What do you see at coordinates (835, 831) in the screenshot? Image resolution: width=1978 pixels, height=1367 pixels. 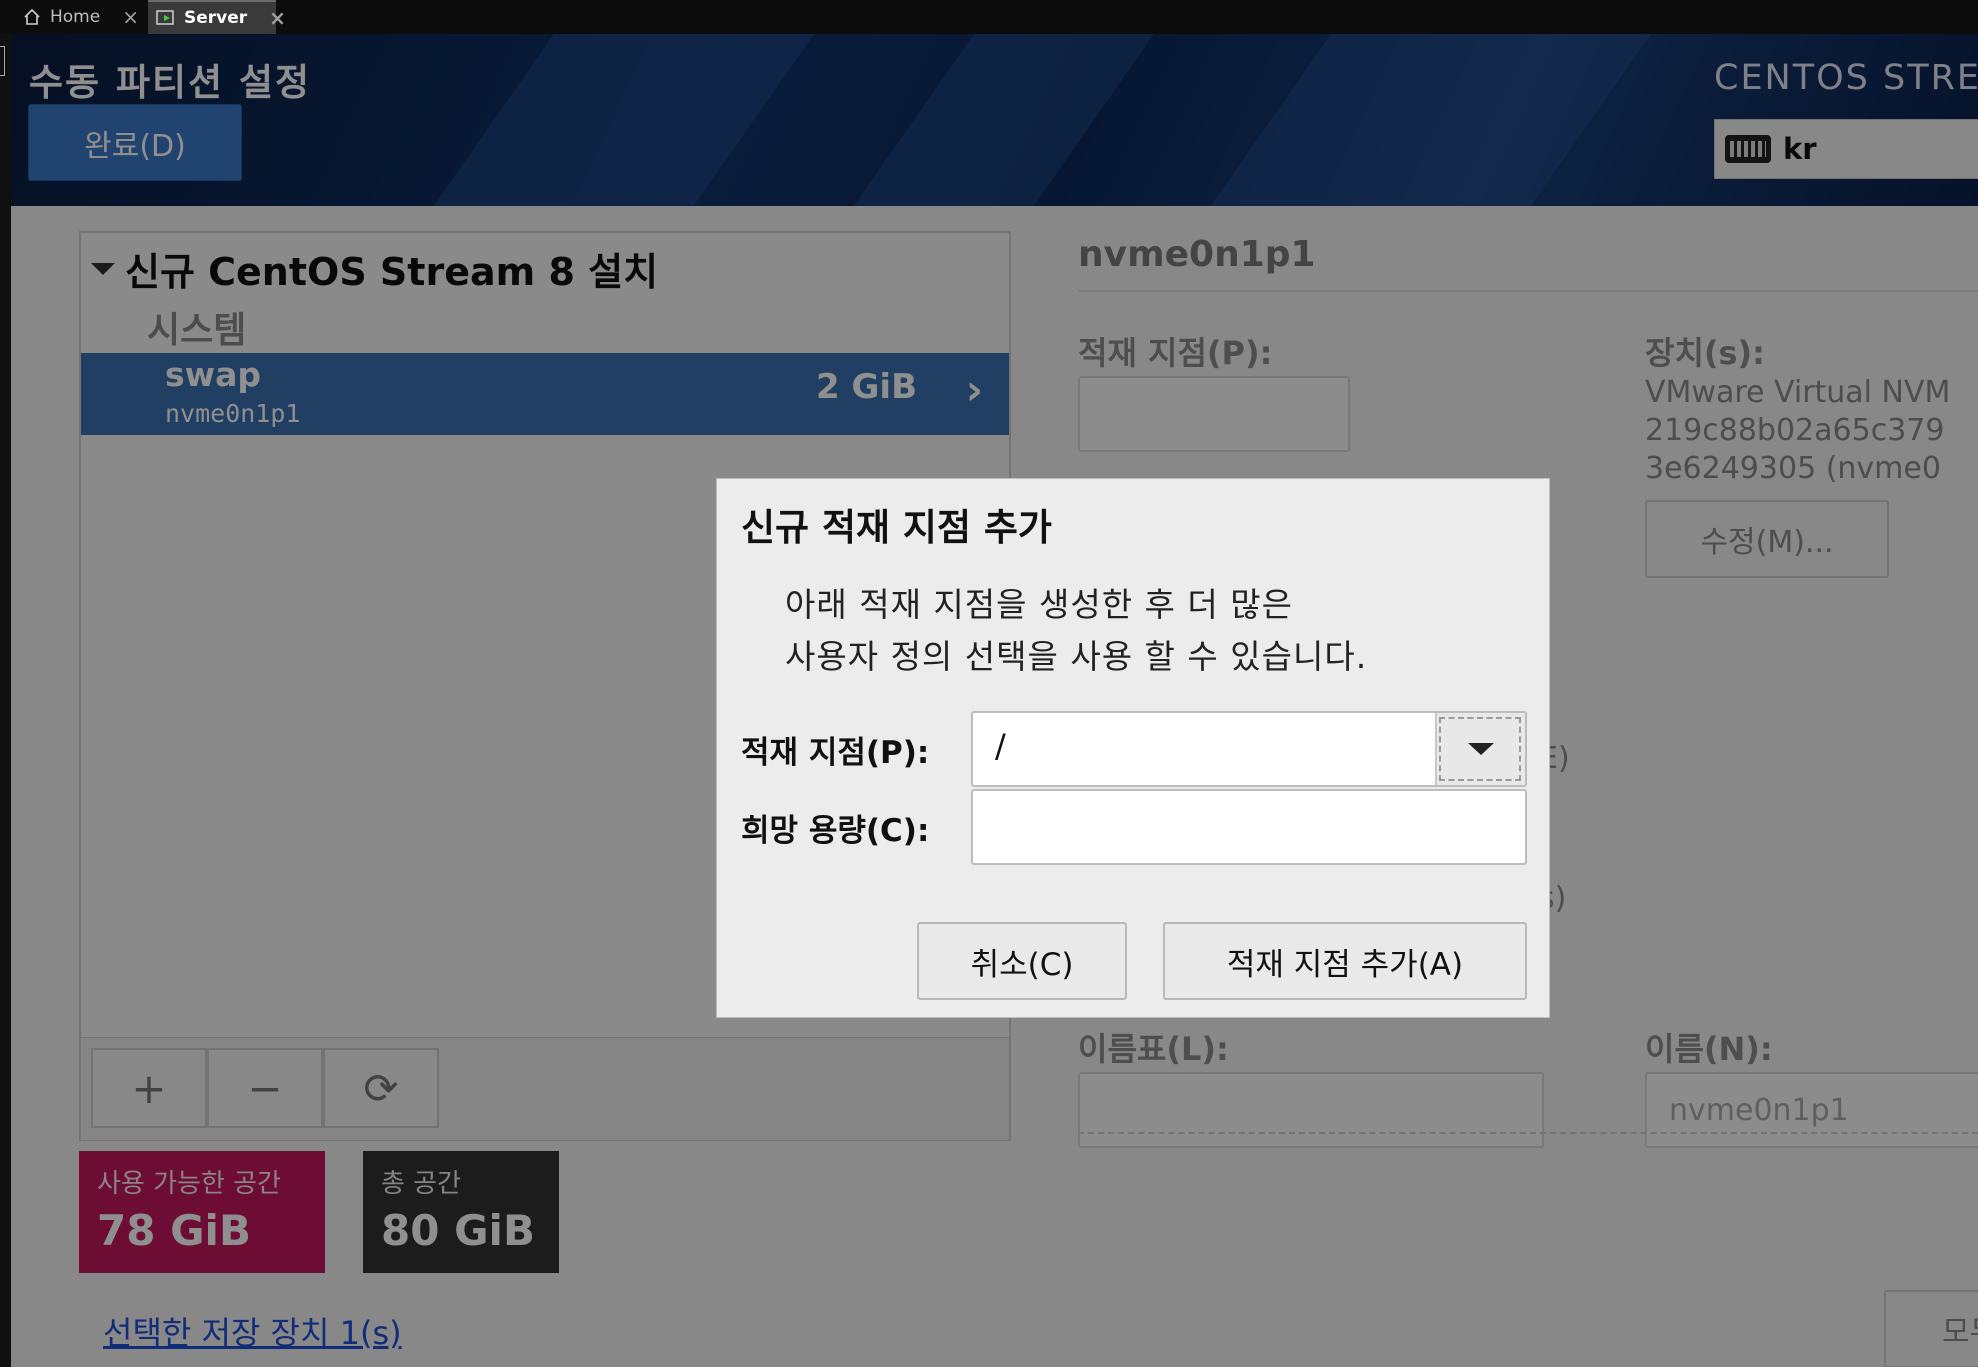 I see `capacity-label: 희망 용량(C):` at bounding box center [835, 831].